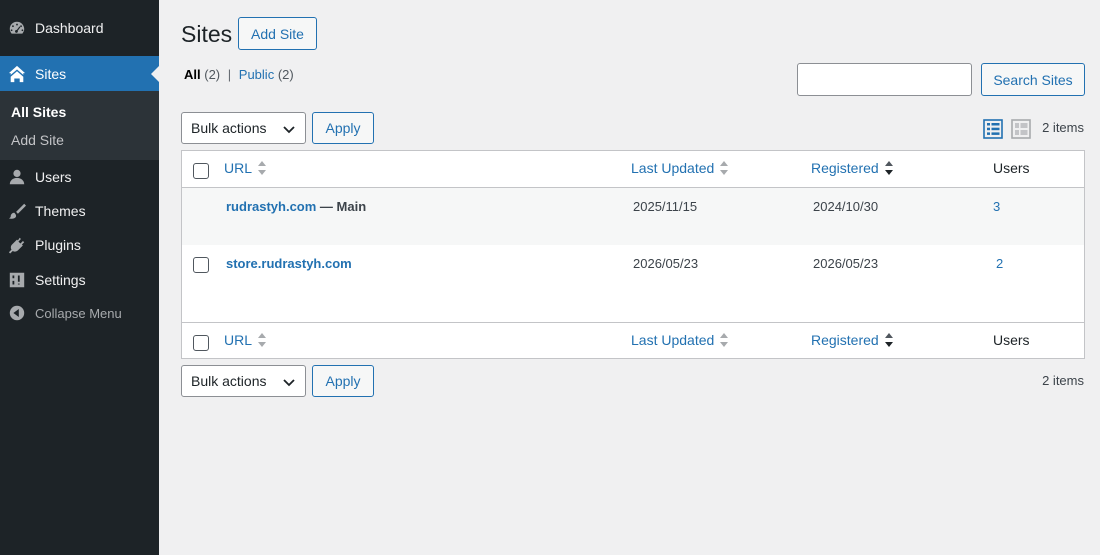 The width and height of the screenshot is (1100, 555). Describe the element at coordinates (666, 263) in the screenshot. I see `last-updated-cell: 2026/05/23` at that location.